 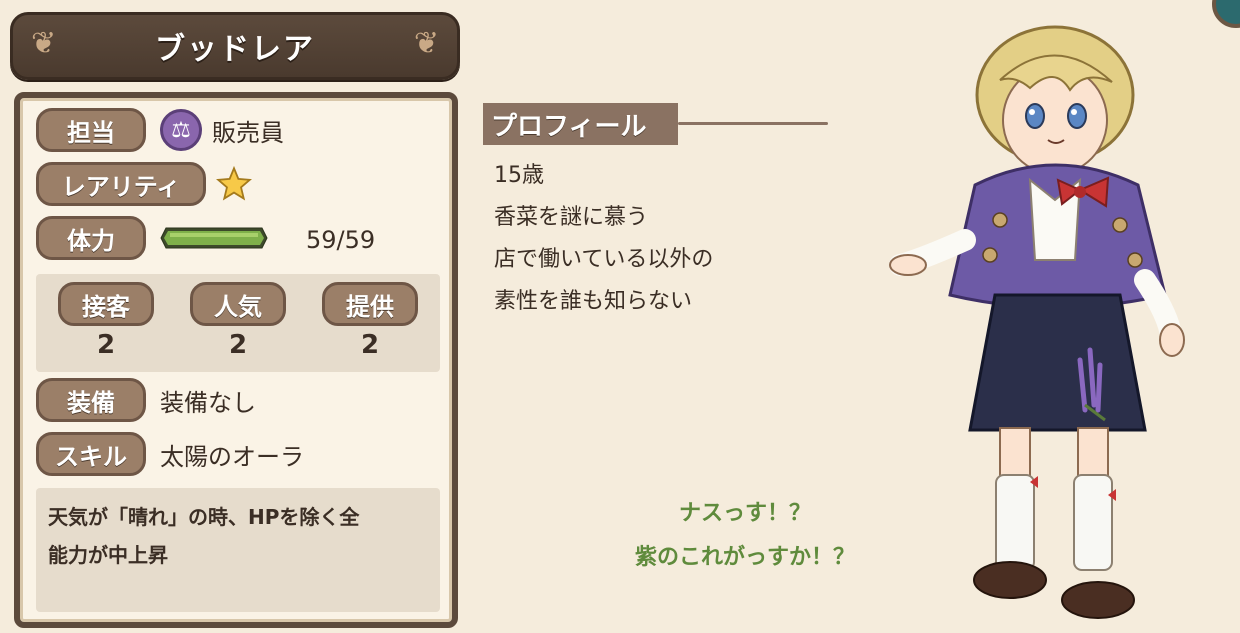 I want to click on hp-value: 59/59, so click(x=341, y=240).